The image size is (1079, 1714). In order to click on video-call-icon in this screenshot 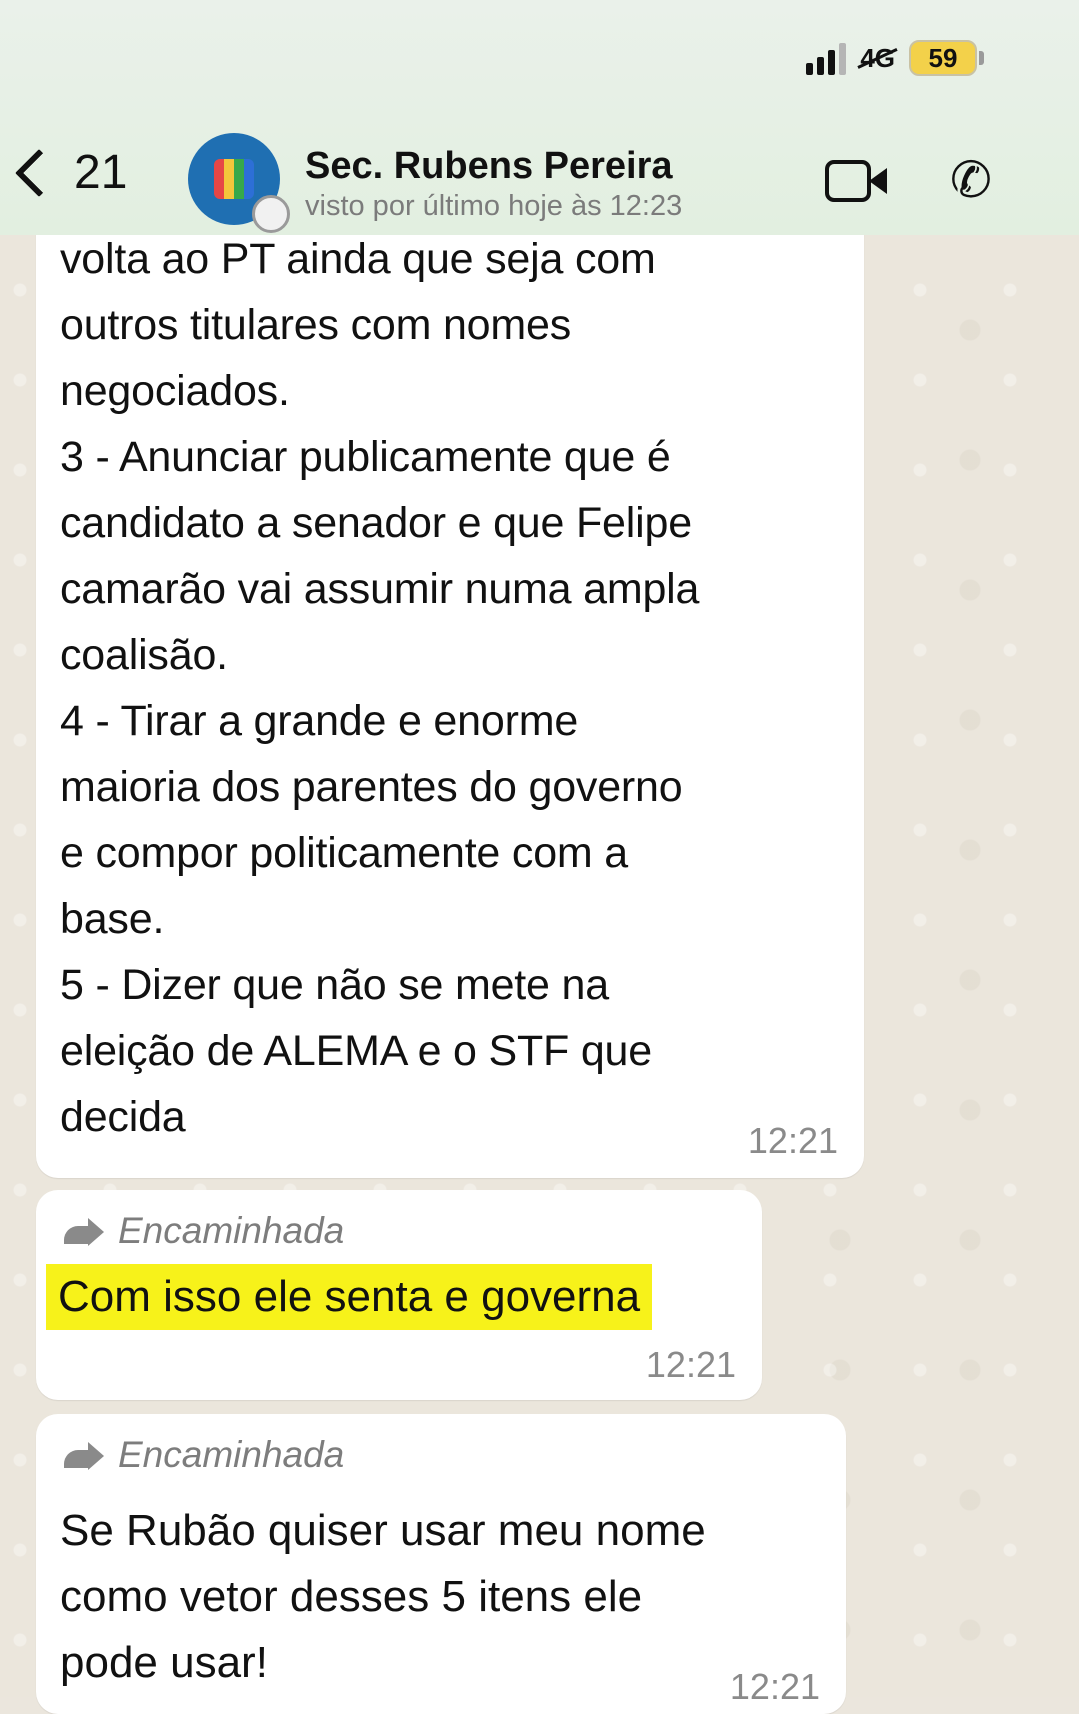, I will do `click(856, 181)`.